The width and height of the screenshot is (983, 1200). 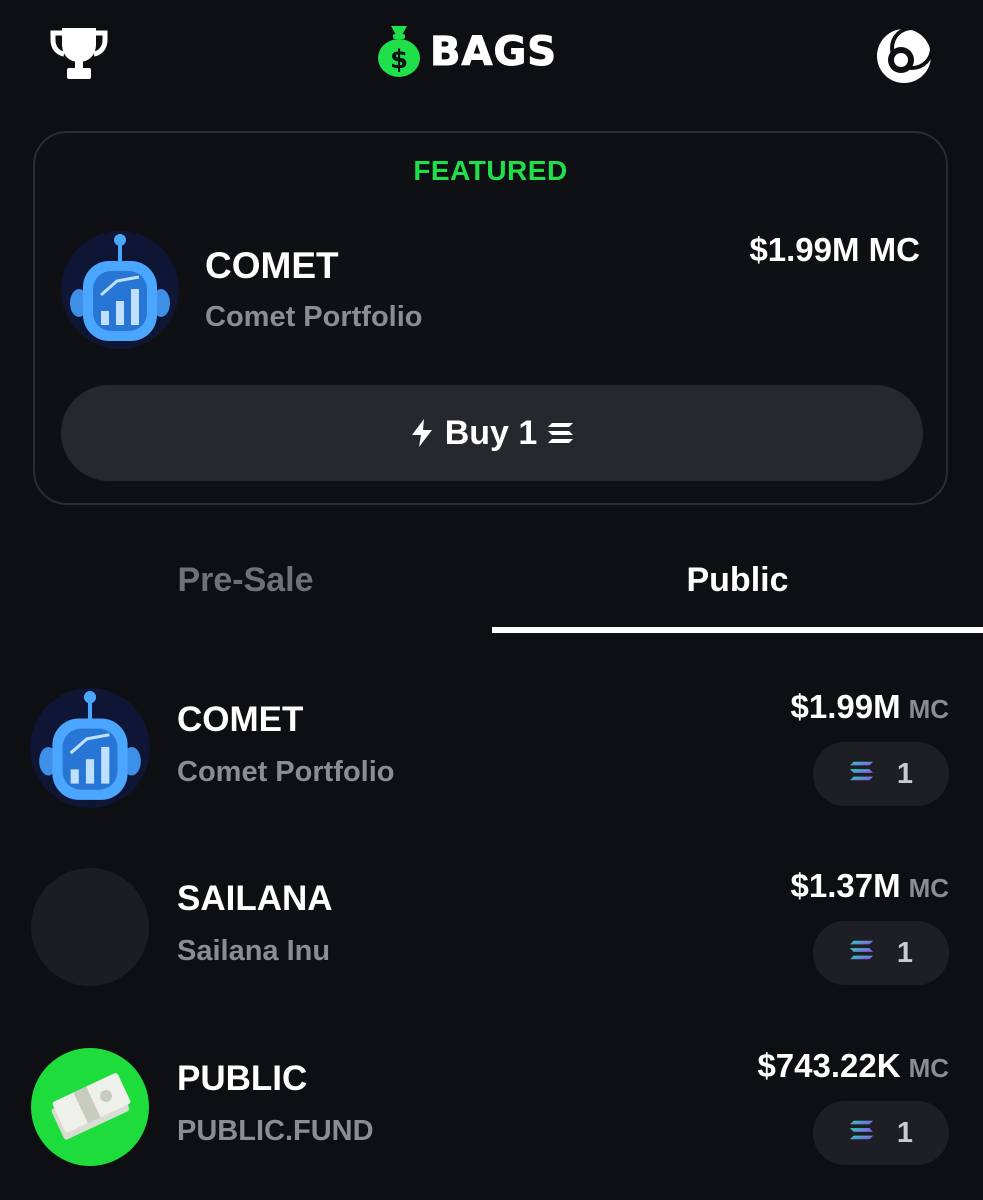 What do you see at coordinates (829, 1065) in the screenshot?
I see `market-cap-value: $743.22K` at bounding box center [829, 1065].